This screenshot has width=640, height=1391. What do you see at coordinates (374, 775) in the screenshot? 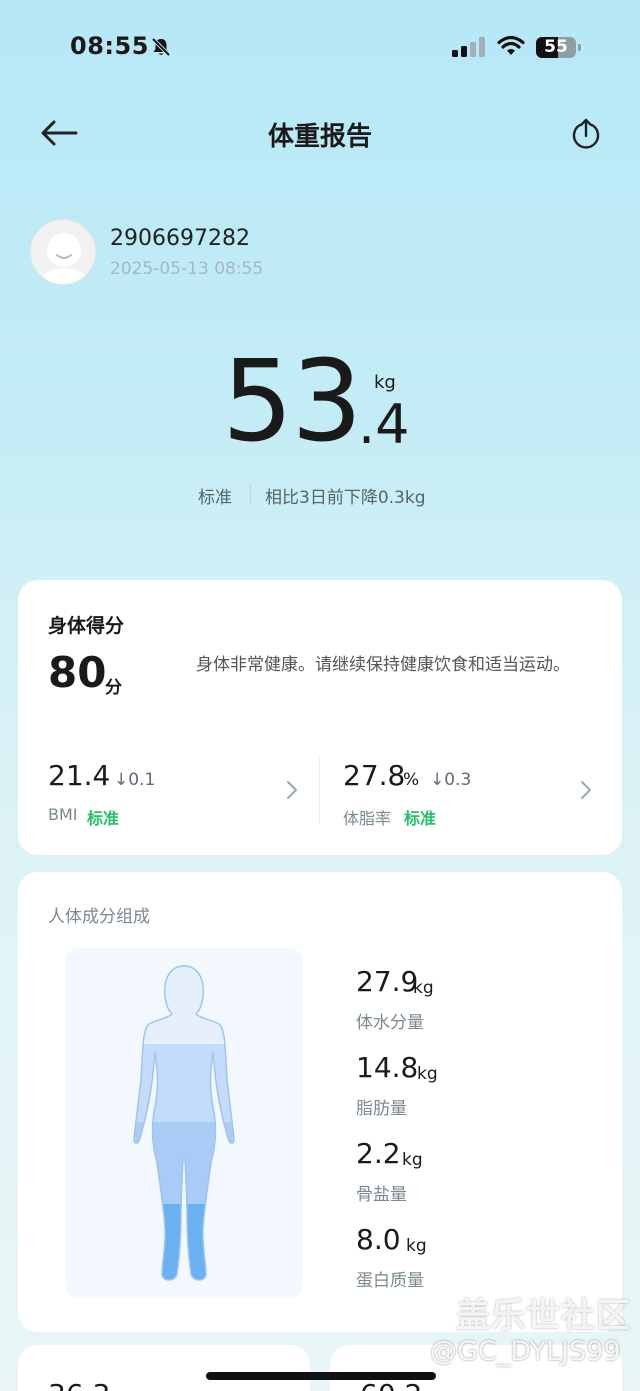
I see `body-fat-value: 27.8` at bounding box center [374, 775].